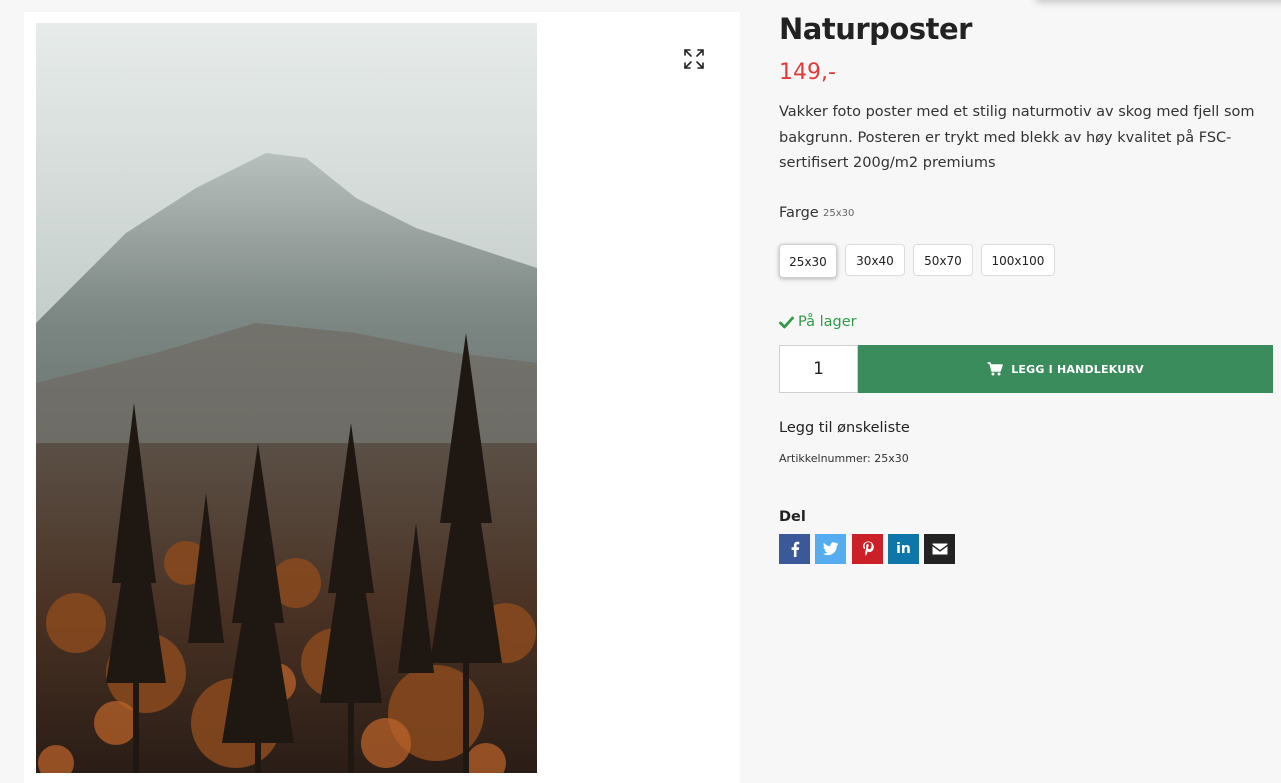 Image resolution: width=1281 pixels, height=783 pixels. I want to click on share-twitter-button, so click(830, 549).